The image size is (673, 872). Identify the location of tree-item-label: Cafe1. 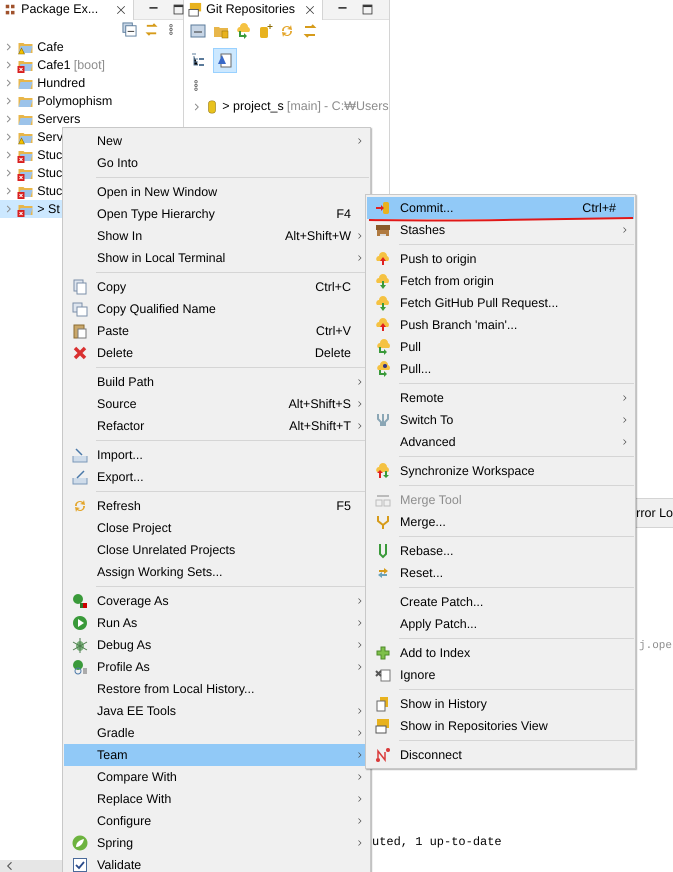
(54, 65).